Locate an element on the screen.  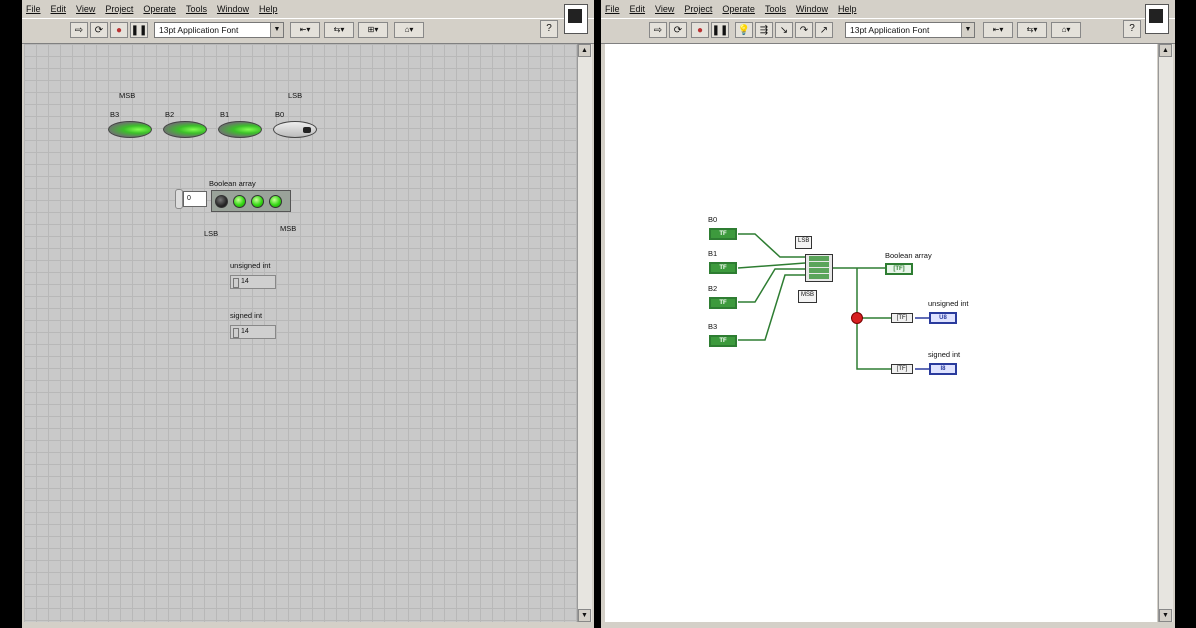
signed-label: signed int is located at coordinates (246, 315).